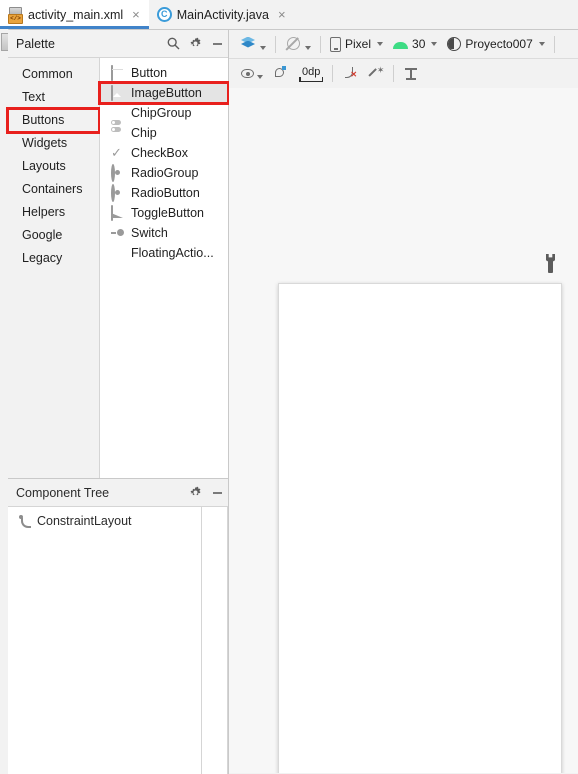 The image size is (578, 774). I want to click on api-level-selector: 30, so click(415, 44).